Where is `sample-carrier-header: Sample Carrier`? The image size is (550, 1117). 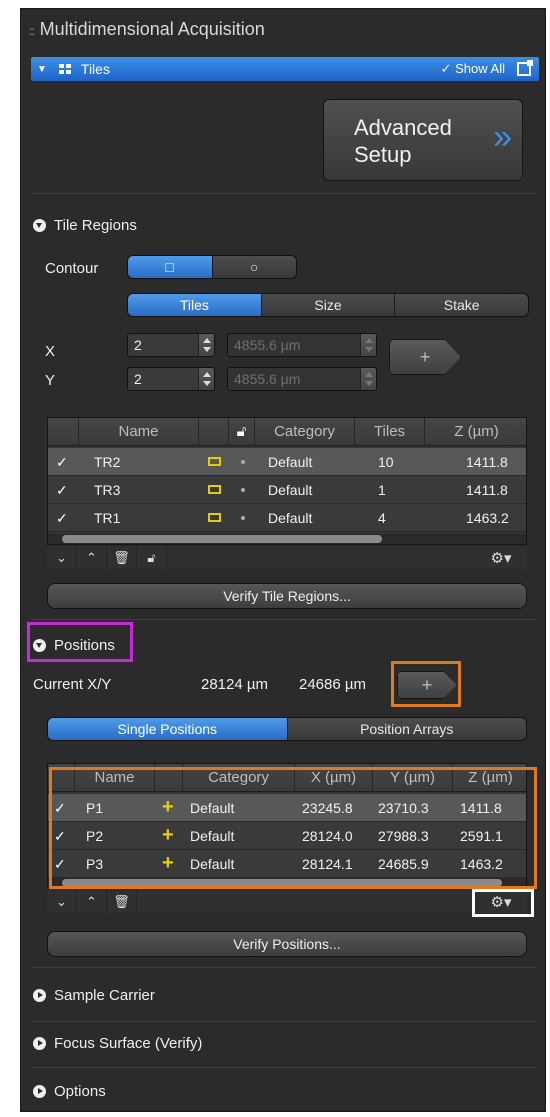 sample-carrier-header: Sample Carrier is located at coordinates (94, 995).